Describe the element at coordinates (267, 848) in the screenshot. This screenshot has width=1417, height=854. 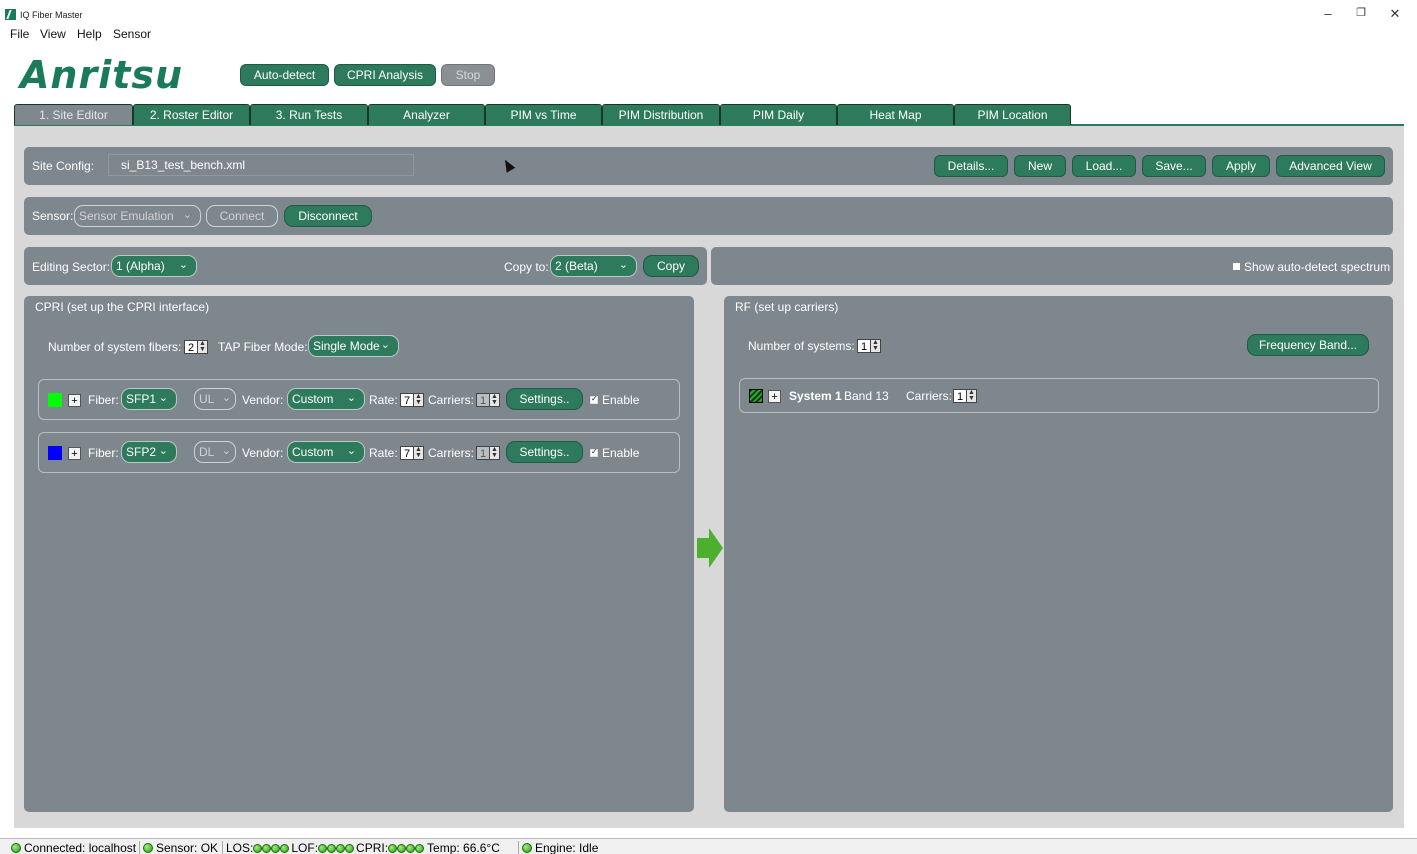
I see `los-indicator-icon` at that location.